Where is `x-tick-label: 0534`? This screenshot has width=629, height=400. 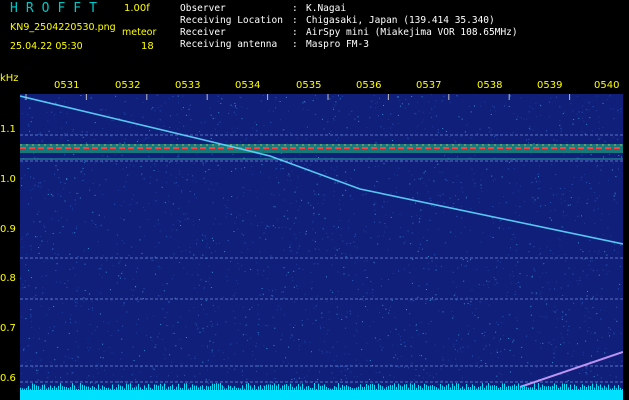 x-tick-label: 0534 is located at coordinates (248, 85).